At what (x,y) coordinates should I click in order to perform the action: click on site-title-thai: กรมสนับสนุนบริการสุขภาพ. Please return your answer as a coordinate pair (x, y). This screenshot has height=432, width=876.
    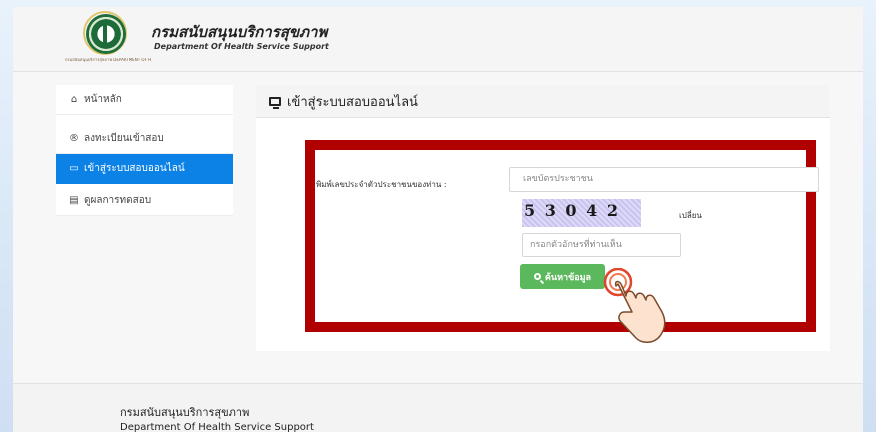
    Looking at the image, I should click on (239, 32).